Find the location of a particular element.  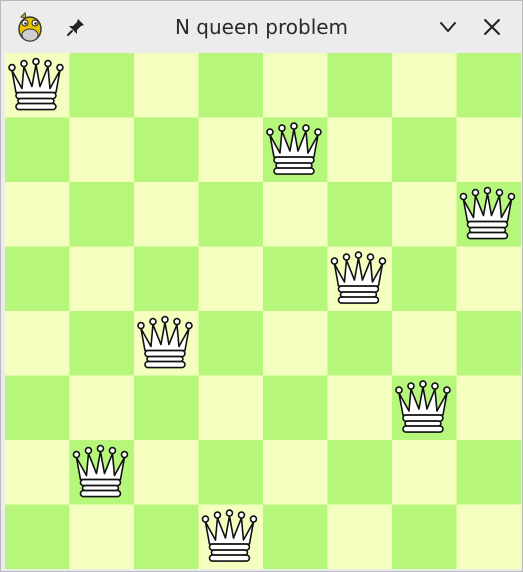

minimize-button is located at coordinates (448, 27).